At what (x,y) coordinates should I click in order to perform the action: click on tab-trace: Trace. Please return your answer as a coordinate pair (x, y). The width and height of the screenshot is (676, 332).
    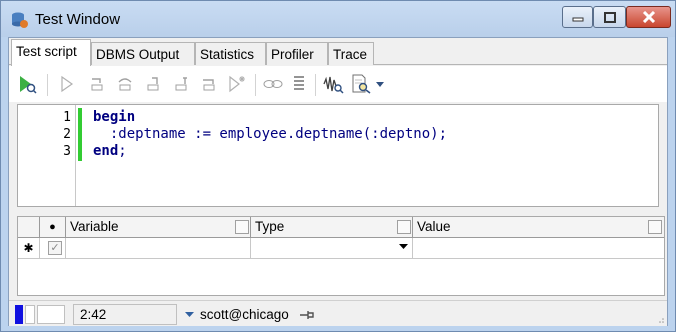
    Looking at the image, I should click on (351, 53).